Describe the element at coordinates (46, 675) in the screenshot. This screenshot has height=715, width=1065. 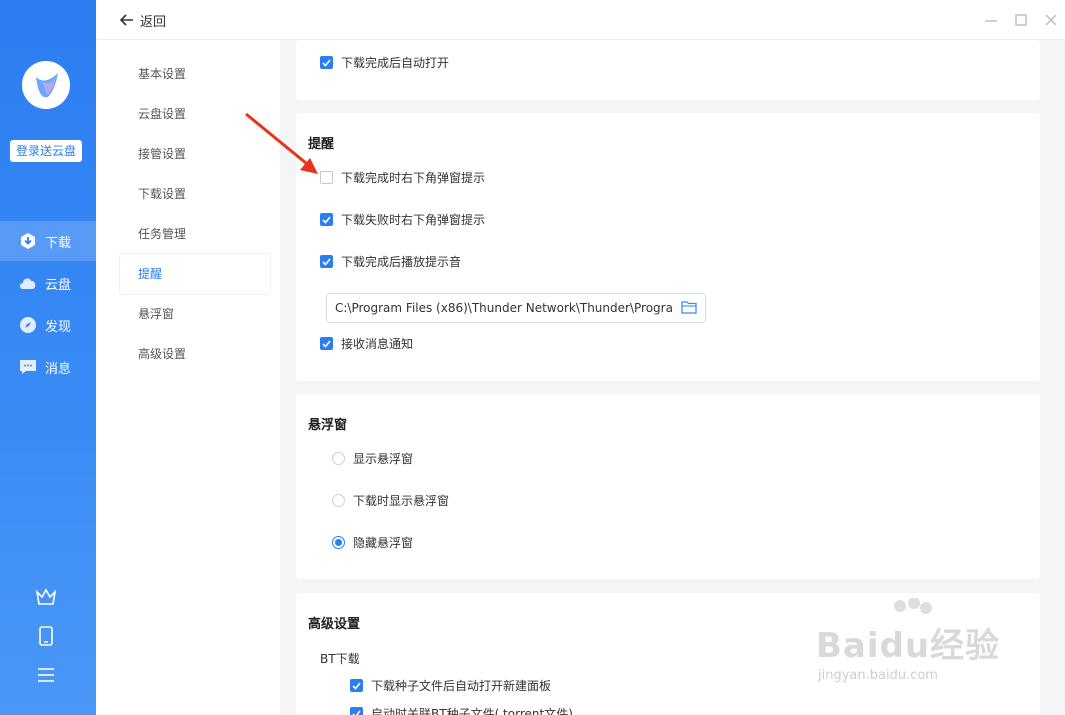
I see `menu-icon` at that location.